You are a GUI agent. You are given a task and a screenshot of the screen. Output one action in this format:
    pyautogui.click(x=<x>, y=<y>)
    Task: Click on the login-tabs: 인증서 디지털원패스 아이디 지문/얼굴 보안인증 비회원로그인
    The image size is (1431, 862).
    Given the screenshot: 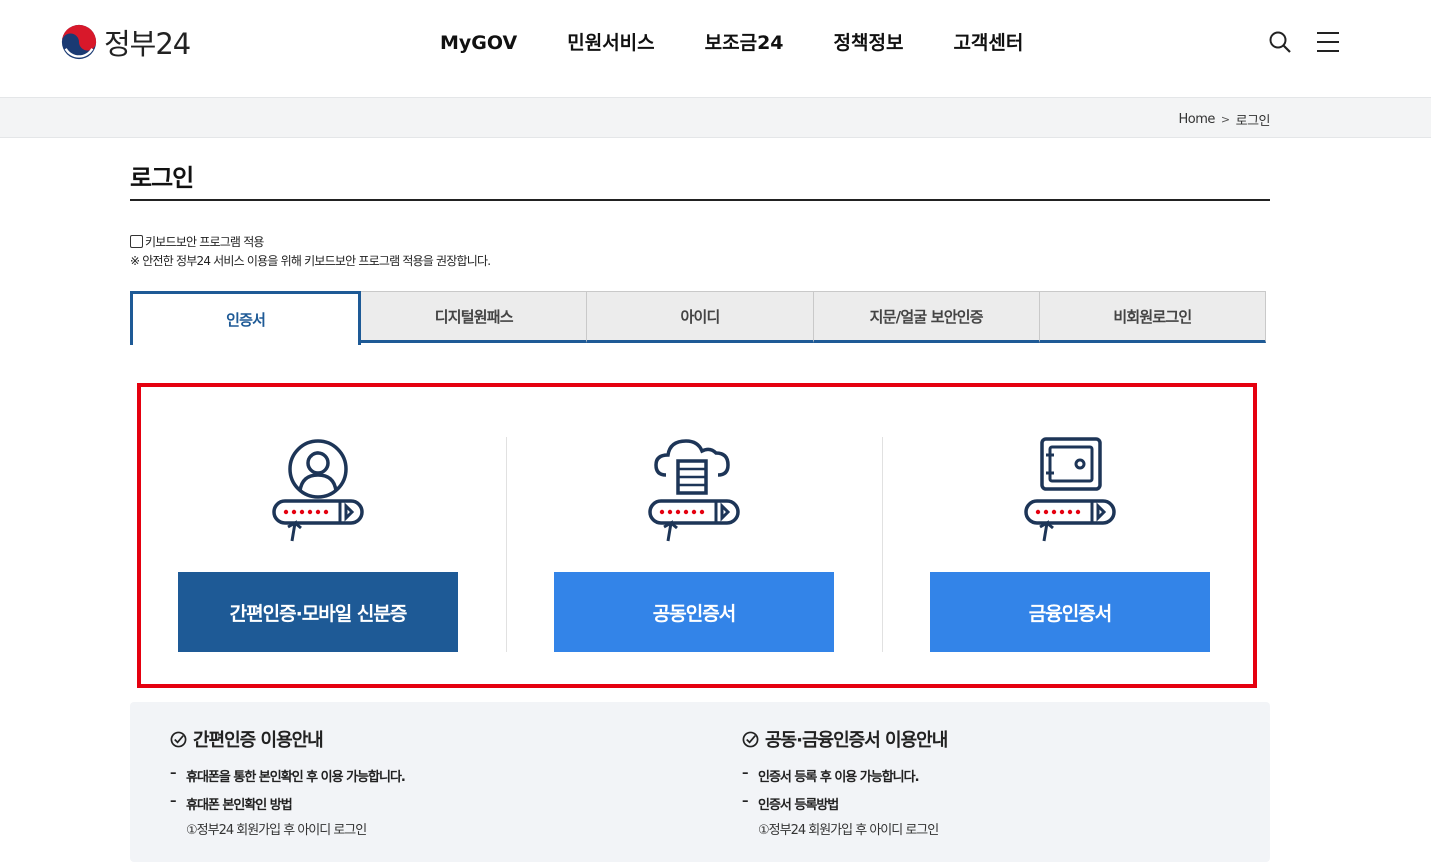 What is the action you would take?
    pyautogui.click(x=698, y=318)
    